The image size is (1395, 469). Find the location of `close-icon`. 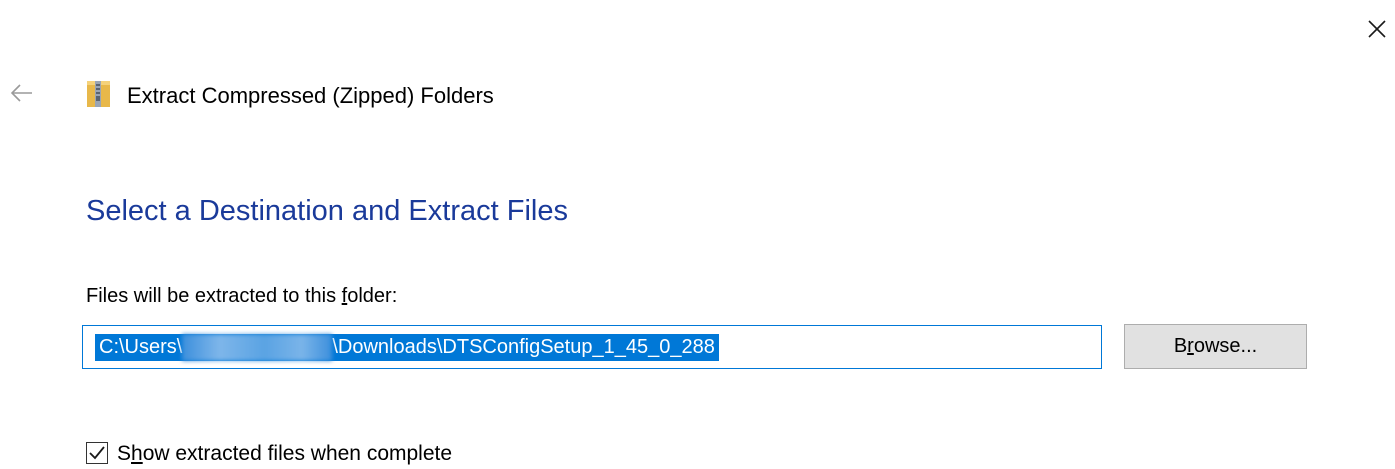

close-icon is located at coordinates (1377, 29).